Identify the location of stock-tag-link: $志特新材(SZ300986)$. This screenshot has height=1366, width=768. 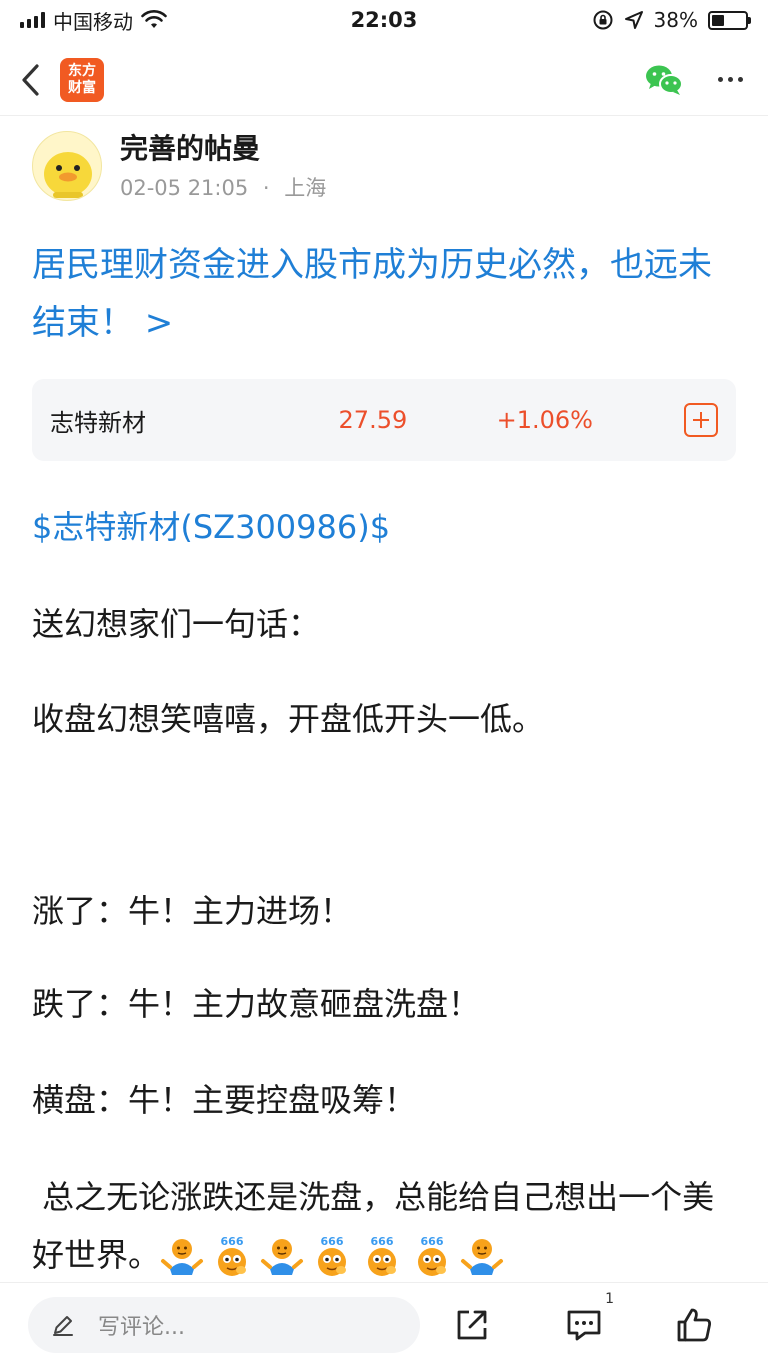
(384, 527).